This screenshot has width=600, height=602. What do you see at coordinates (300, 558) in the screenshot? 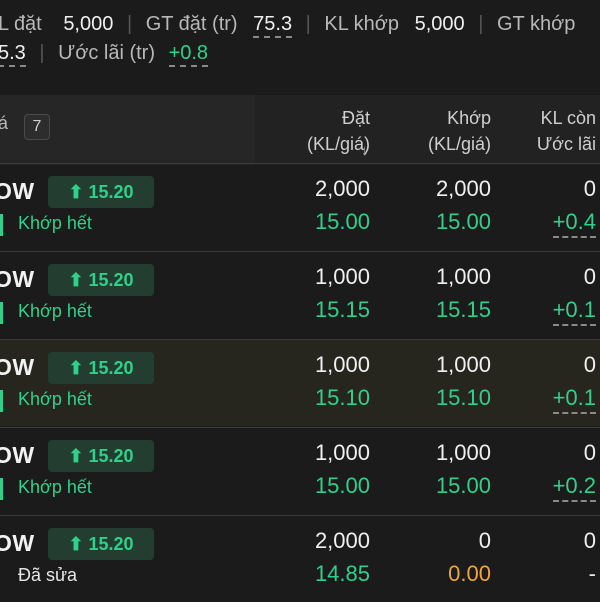
I see `order-row: OW ⬆ 15.20 Đã sửa 2,000 14.85 0 0.00 0 -` at bounding box center [300, 558].